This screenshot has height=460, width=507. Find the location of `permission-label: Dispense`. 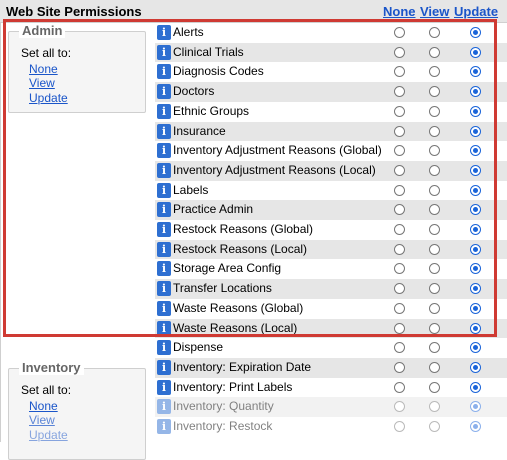

permission-label: Dispense is located at coordinates (198, 347).